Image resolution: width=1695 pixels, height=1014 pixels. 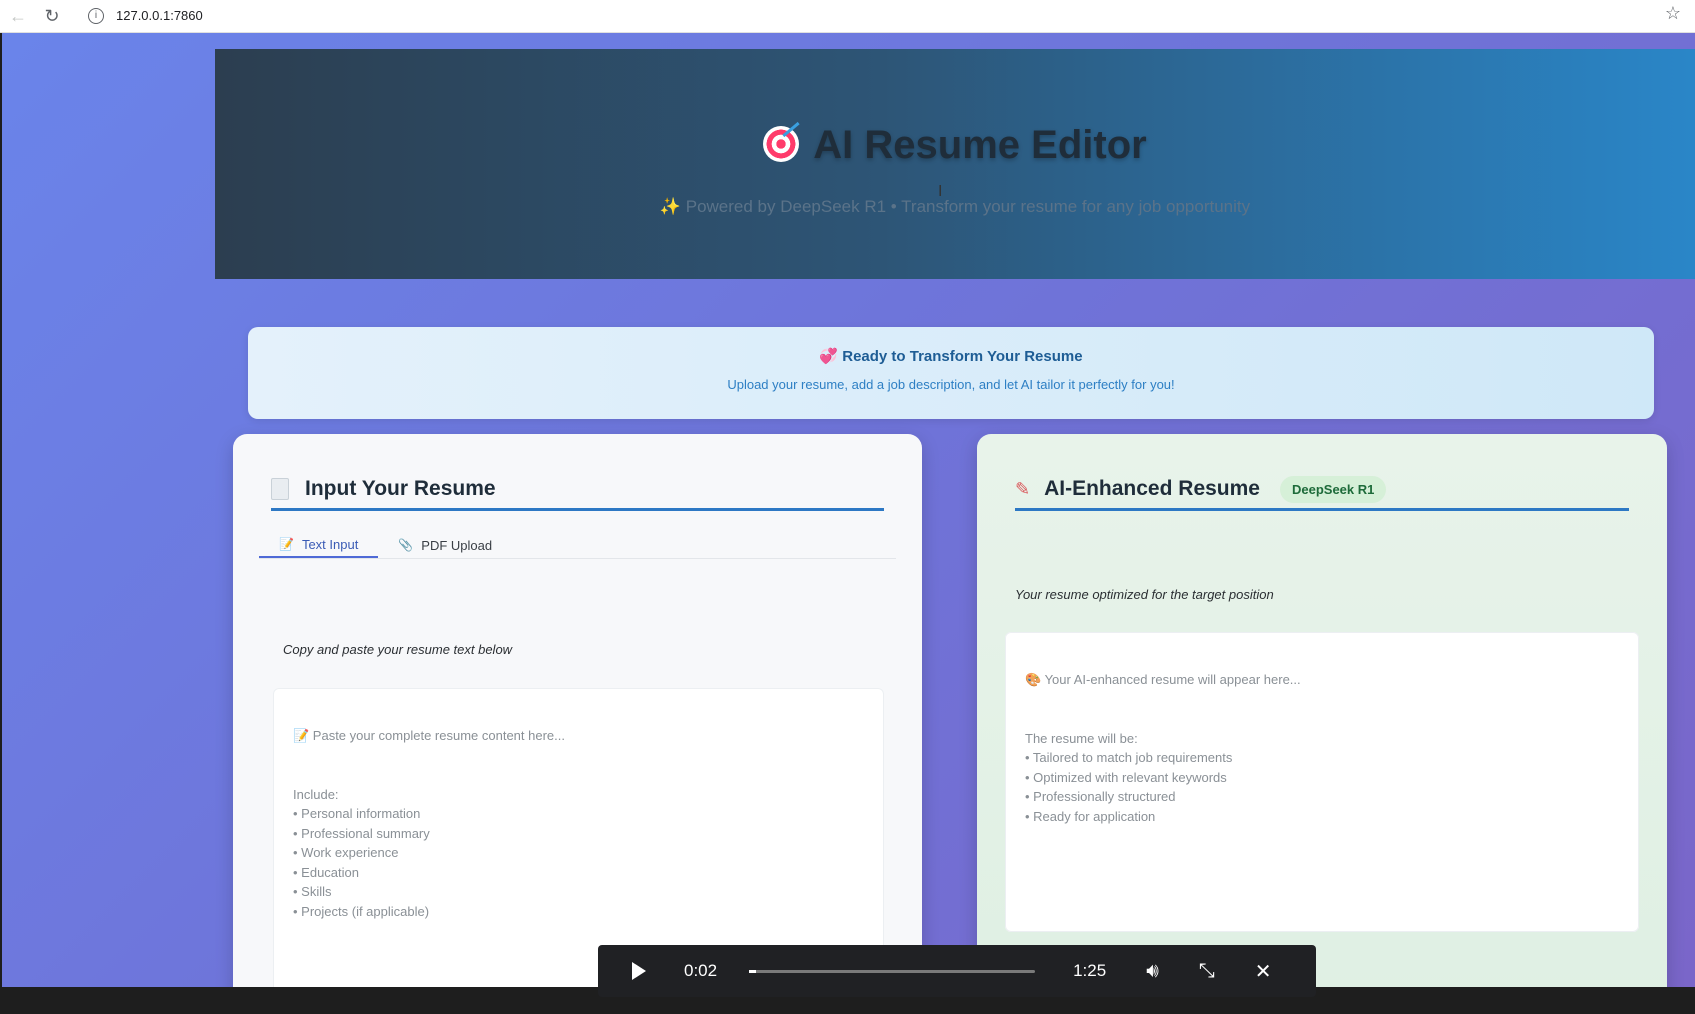 What do you see at coordinates (18, 16) in the screenshot?
I see `back-arrow-icon: ←` at bounding box center [18, 16].